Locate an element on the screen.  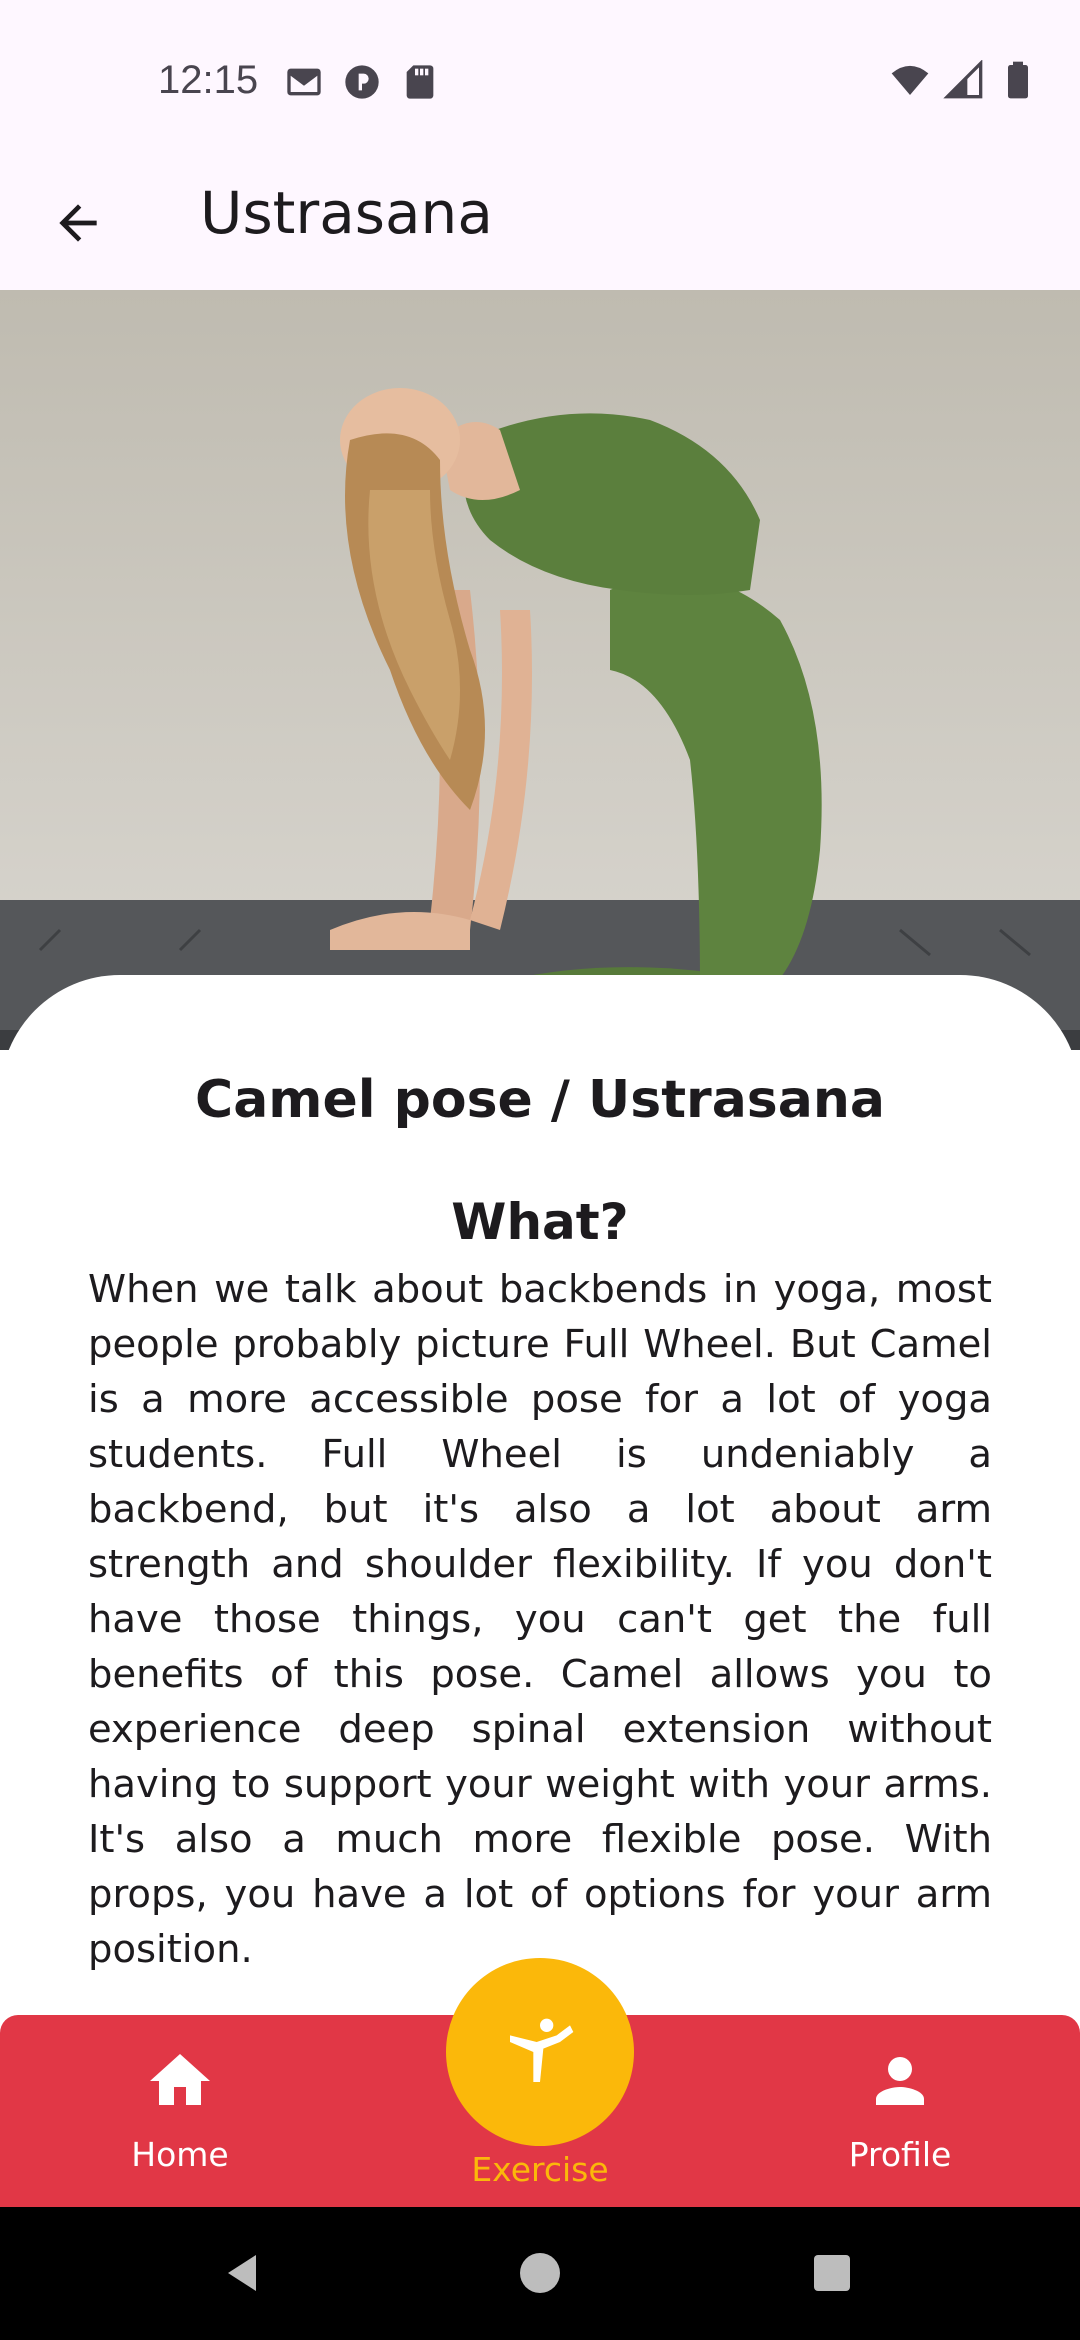
nav-item-home: Home is located at coordinates (180, 2109).